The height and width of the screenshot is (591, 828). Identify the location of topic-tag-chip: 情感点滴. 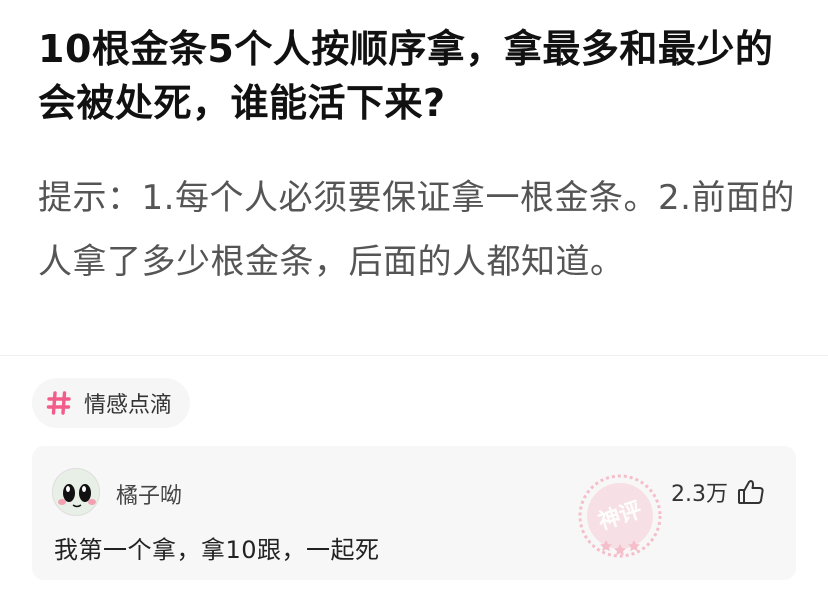
(111, 403).